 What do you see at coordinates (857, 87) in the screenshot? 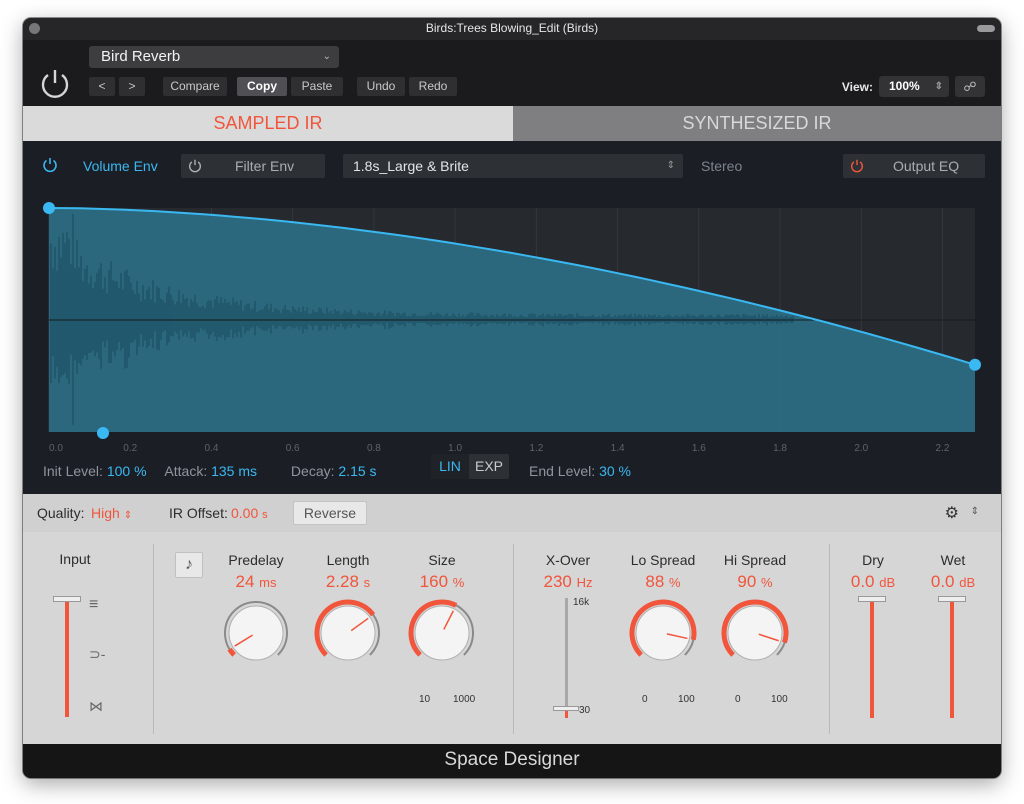
I see `view-label: View:` at bounding box center [857, 87].